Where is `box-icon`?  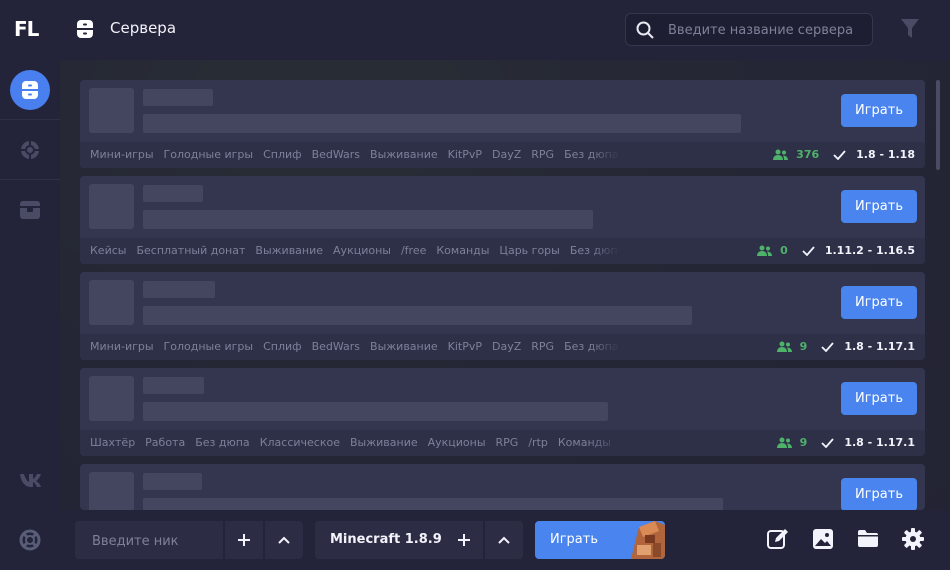 box-icon is located at coordinates (30, 210).